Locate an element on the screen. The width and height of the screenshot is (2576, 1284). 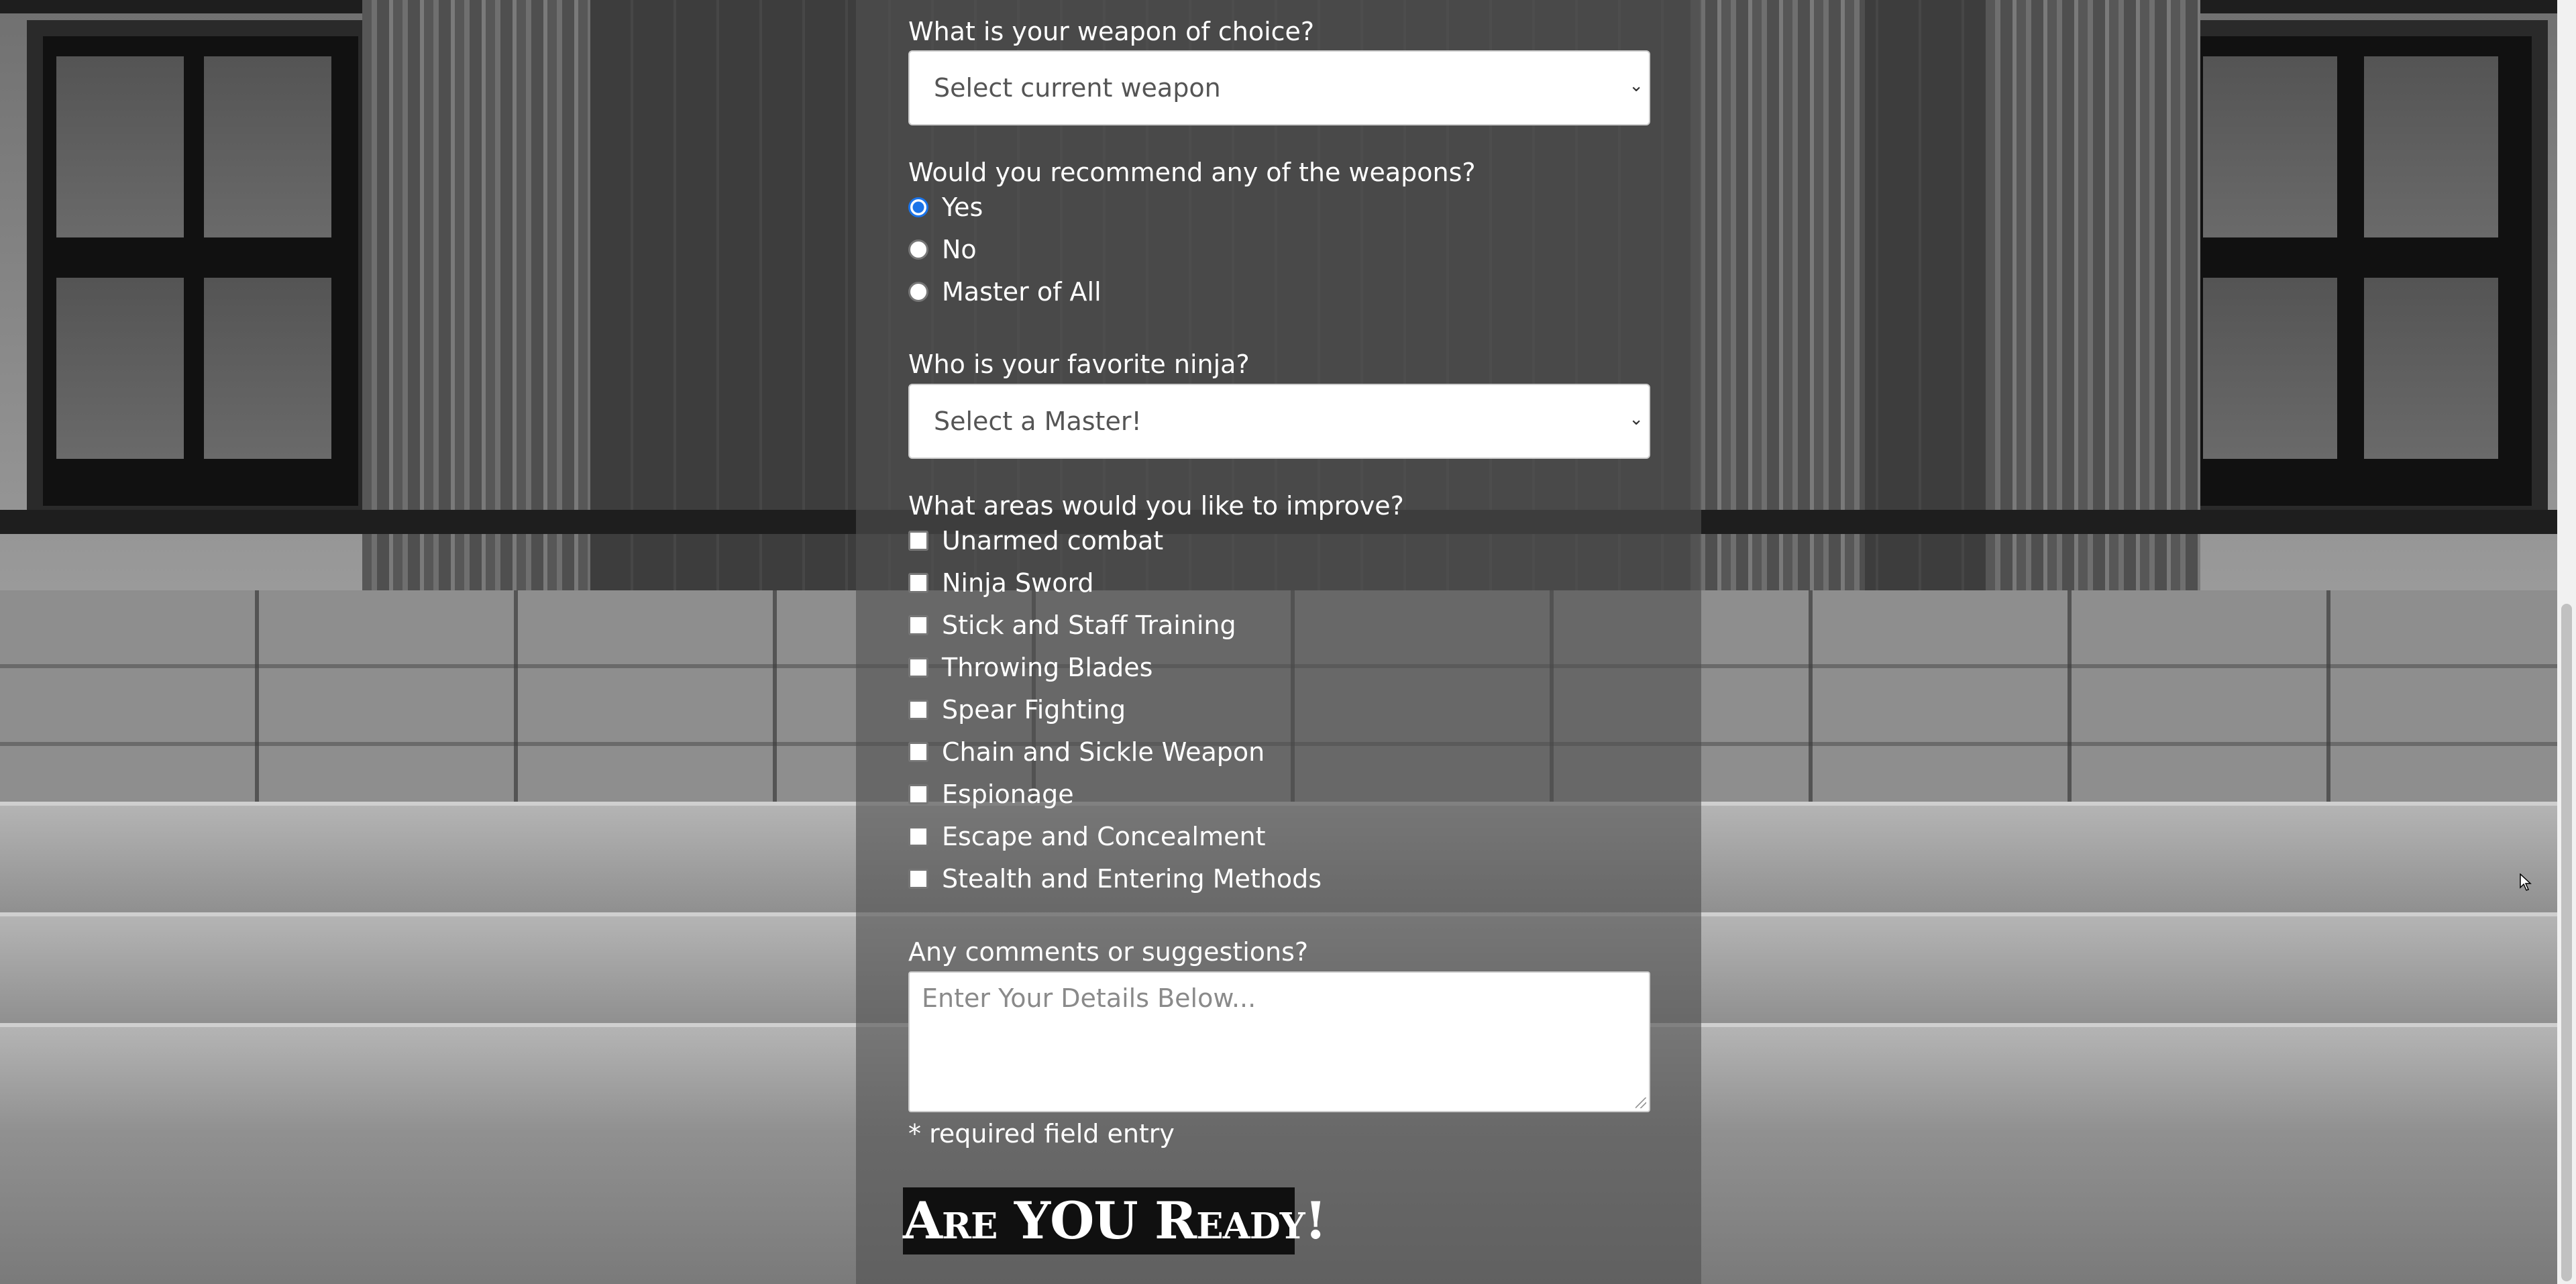
required-field-note: * required field entry is located at coordinates (1041, 1133).